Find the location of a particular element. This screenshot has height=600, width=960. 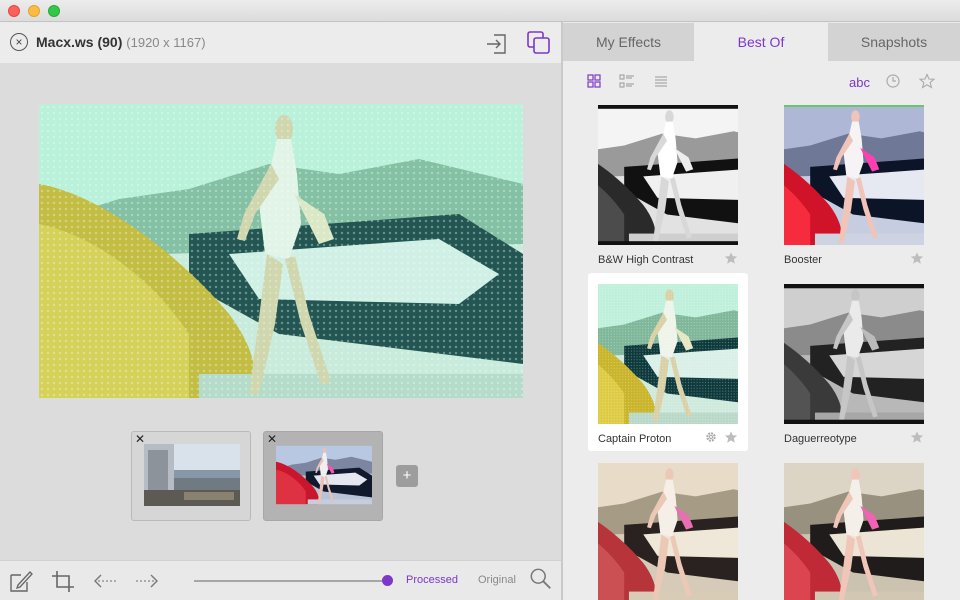

sort-alphabetical: abc is located at coordinates (859, 82).